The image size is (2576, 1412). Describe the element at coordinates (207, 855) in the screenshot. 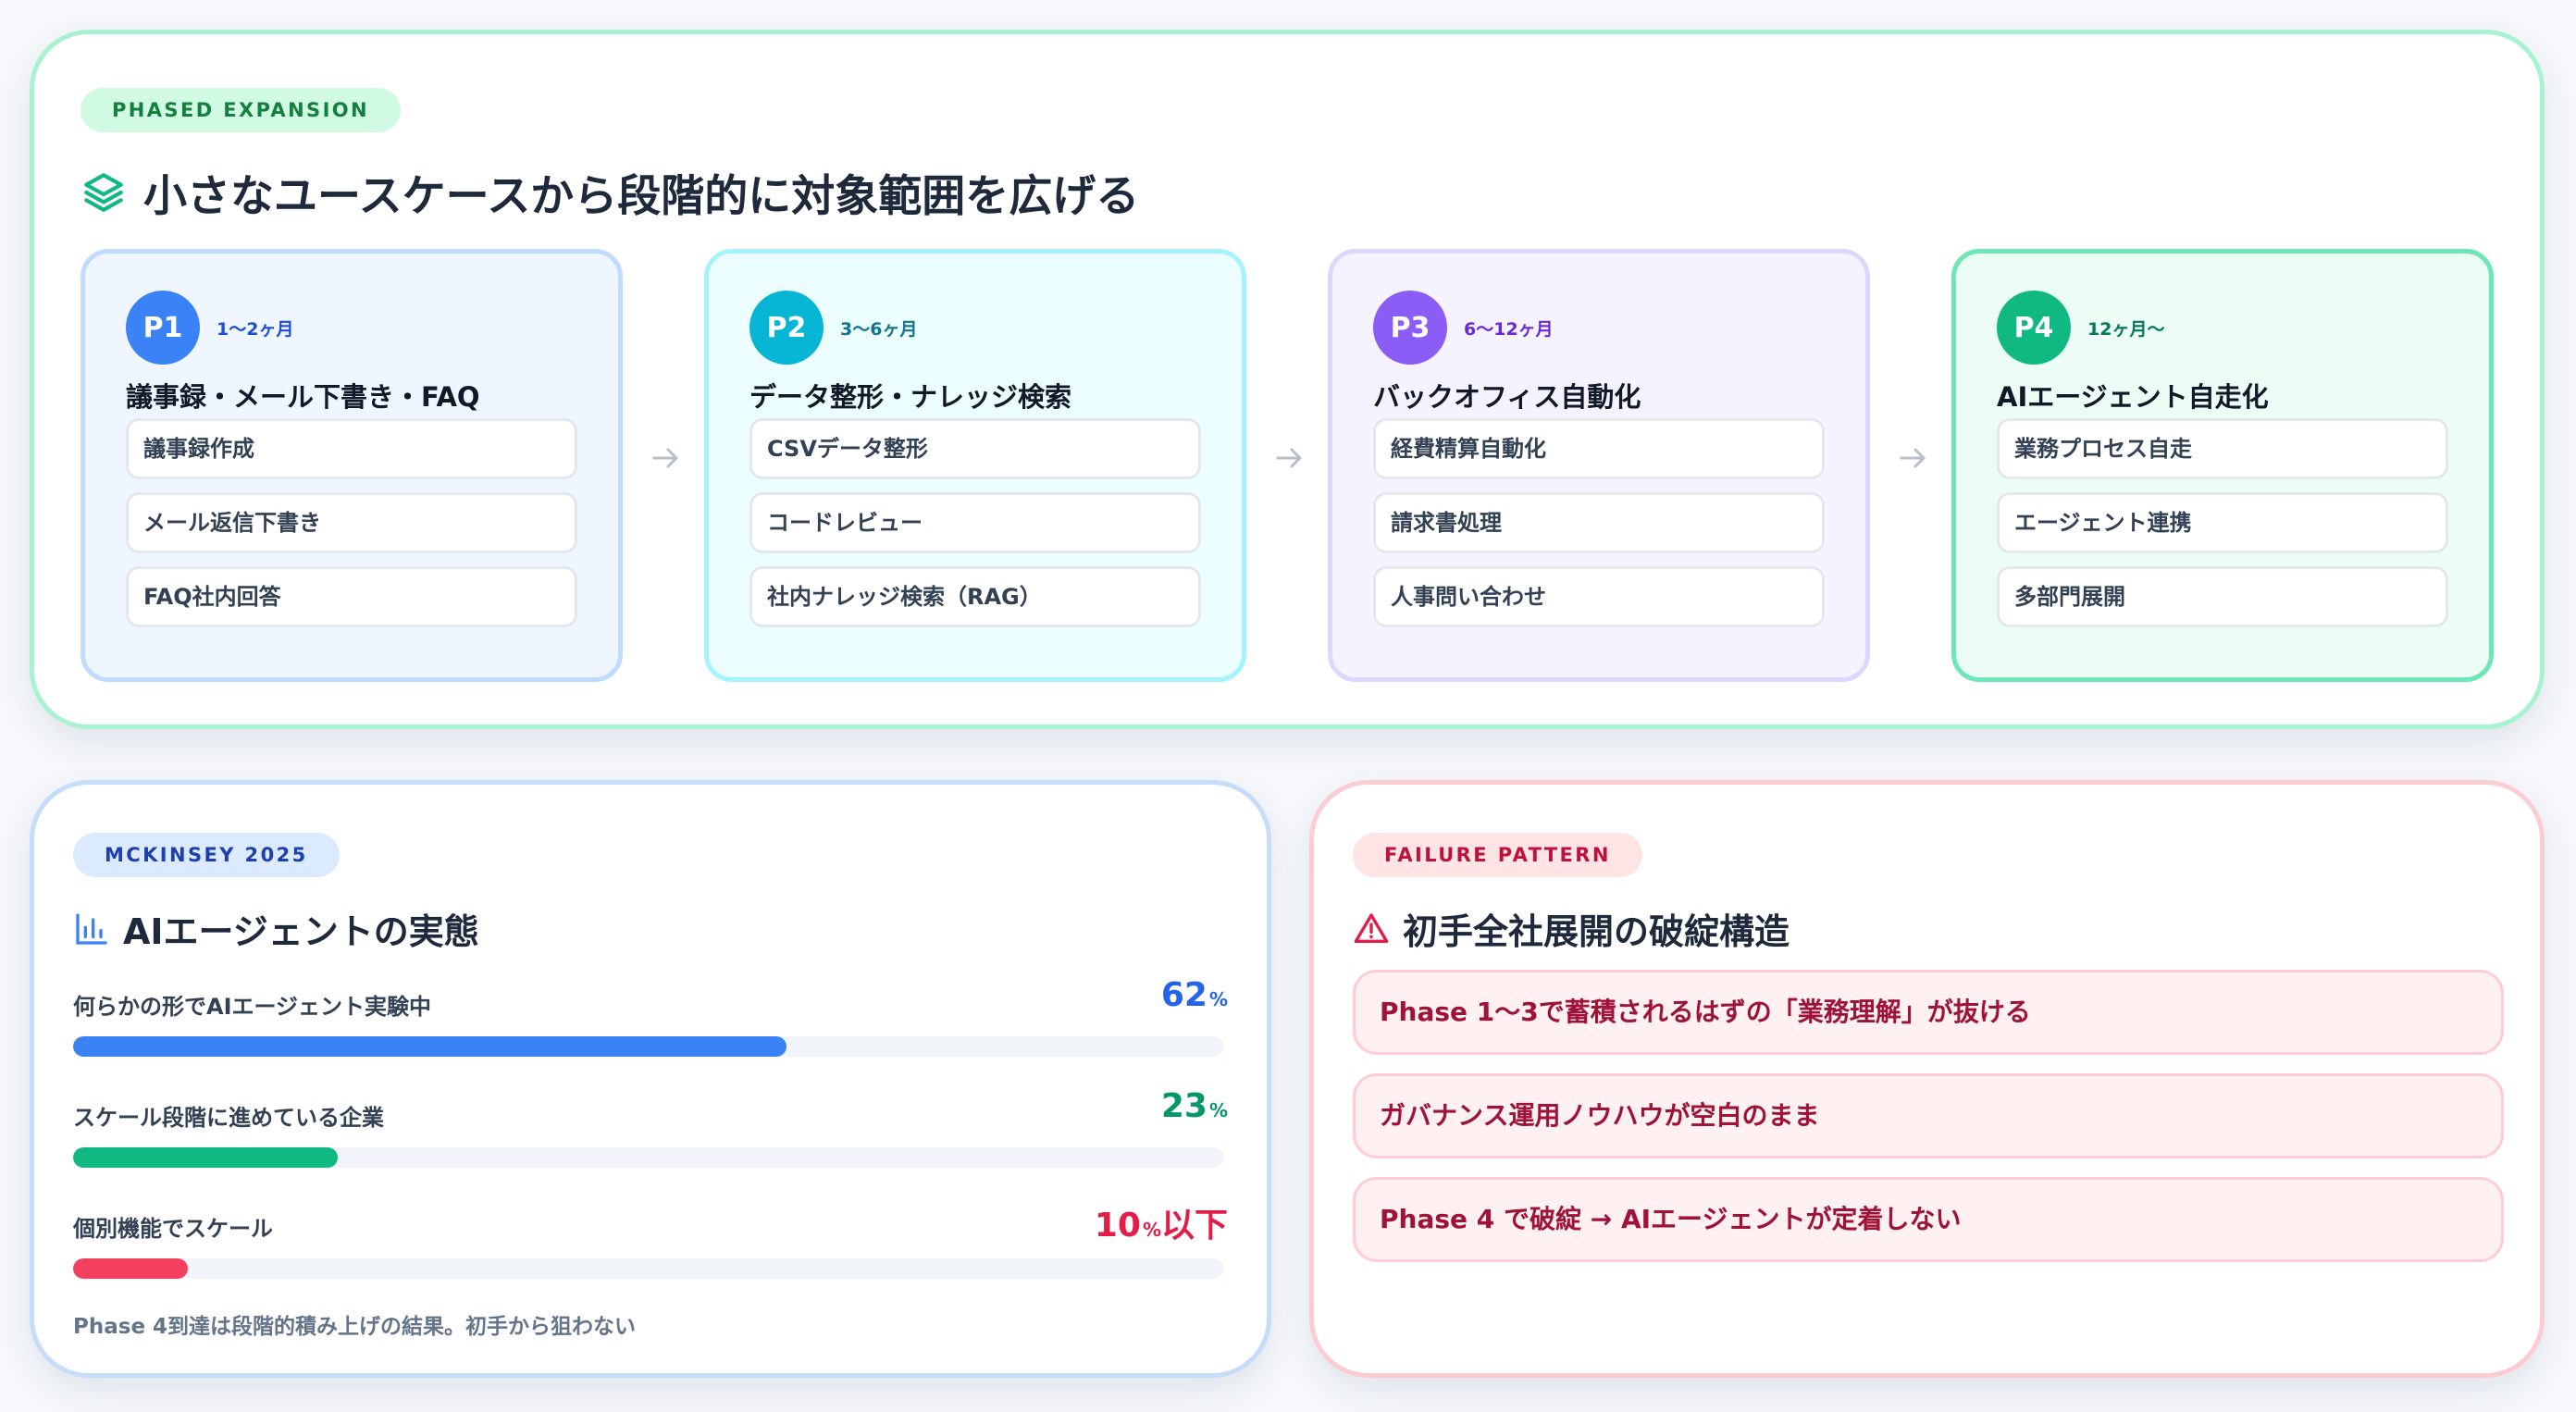

I see `stats-badge: MCKINSEY 2025` at that location.